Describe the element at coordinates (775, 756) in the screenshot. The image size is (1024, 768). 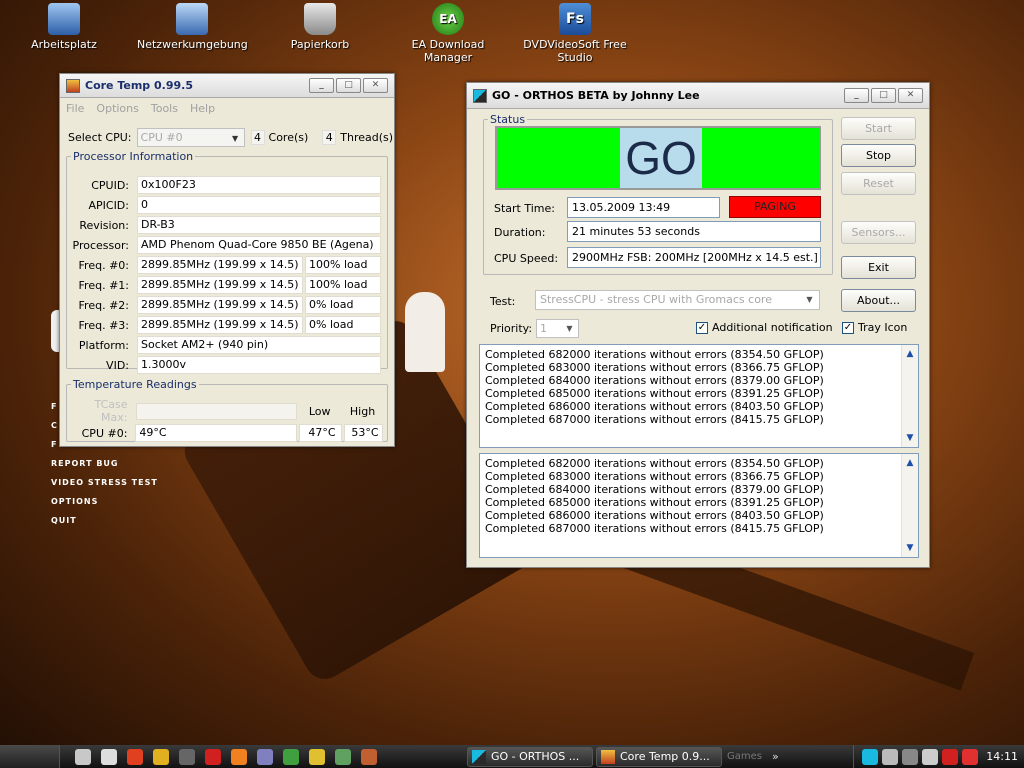
I see `chevron-right-icon: »` at that location.